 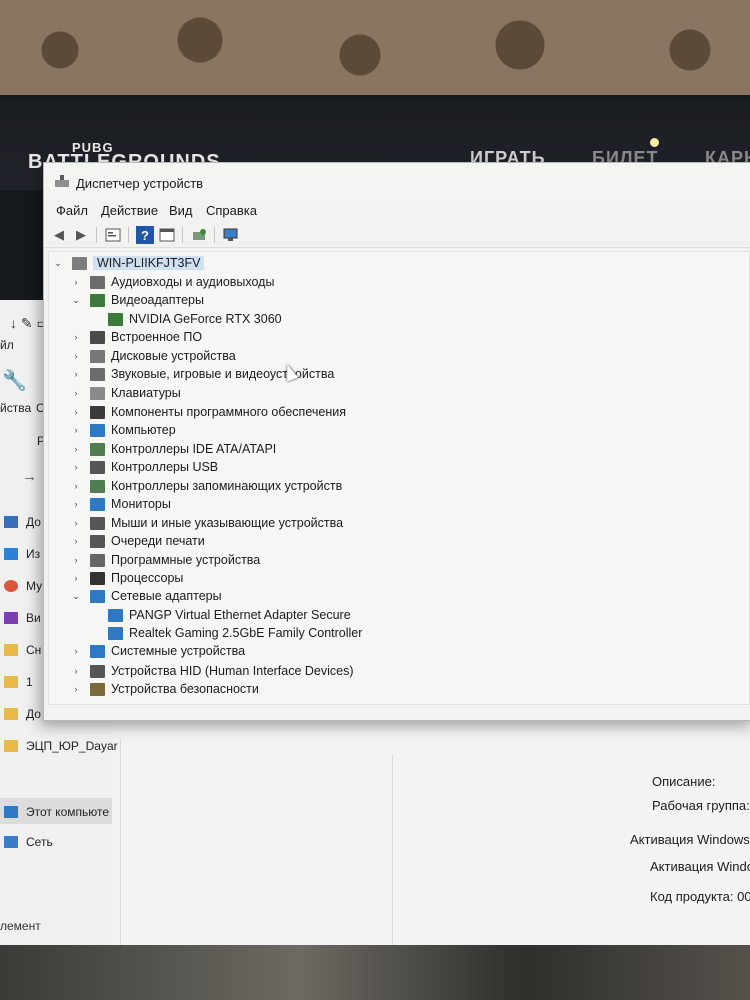 I want to click on tree-category-label: Контроллеры USB, so click(x=165, y=467).